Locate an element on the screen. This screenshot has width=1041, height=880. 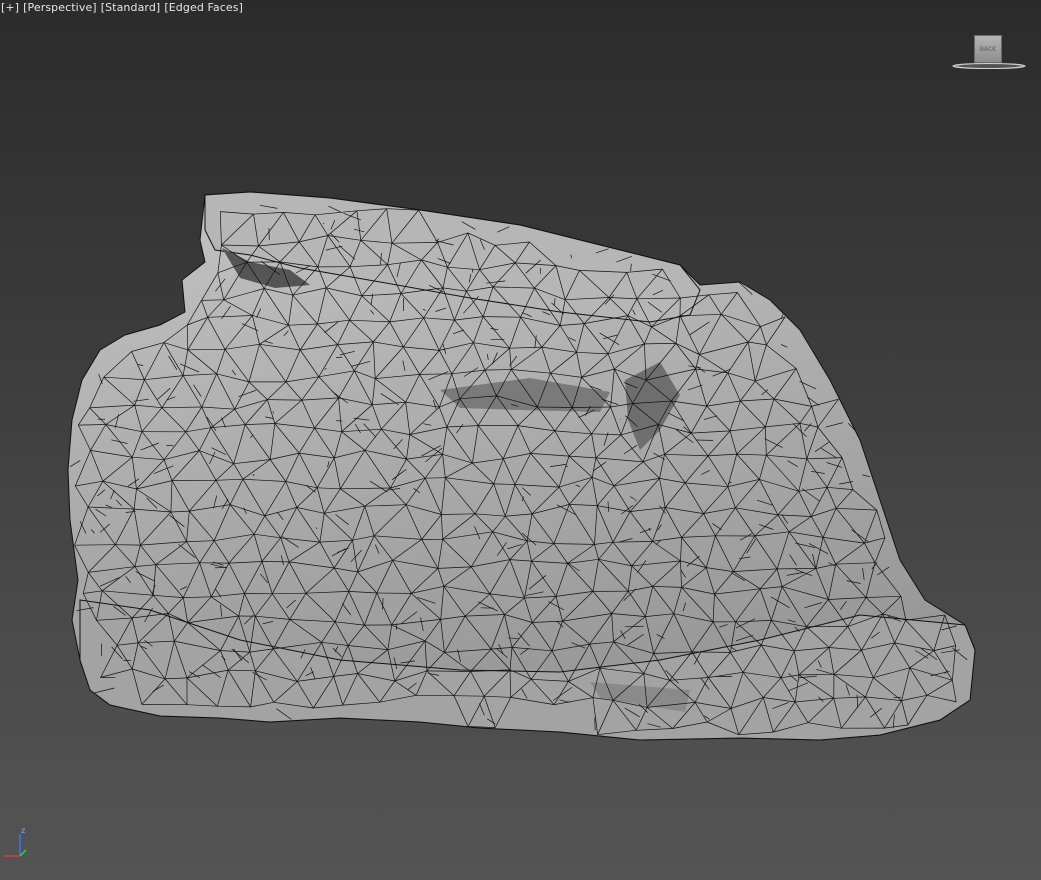
axis-z-label: z is located at coordinates (23, 830).